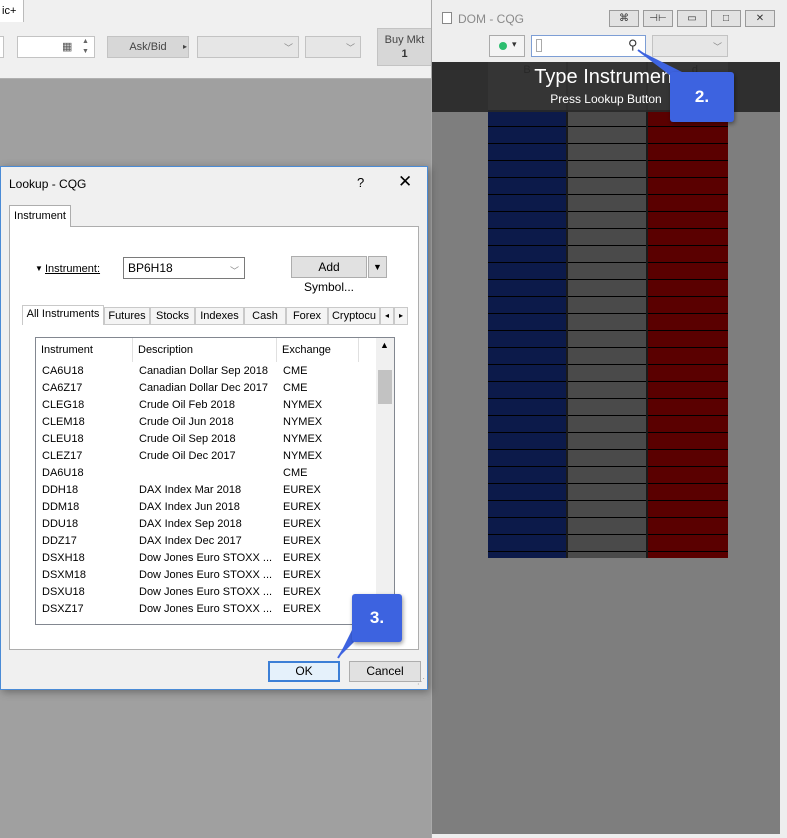  What do you see at coordinates (351, 642) in the screenshot?
I see `step3-pointer` at bounding box center [351, 642].